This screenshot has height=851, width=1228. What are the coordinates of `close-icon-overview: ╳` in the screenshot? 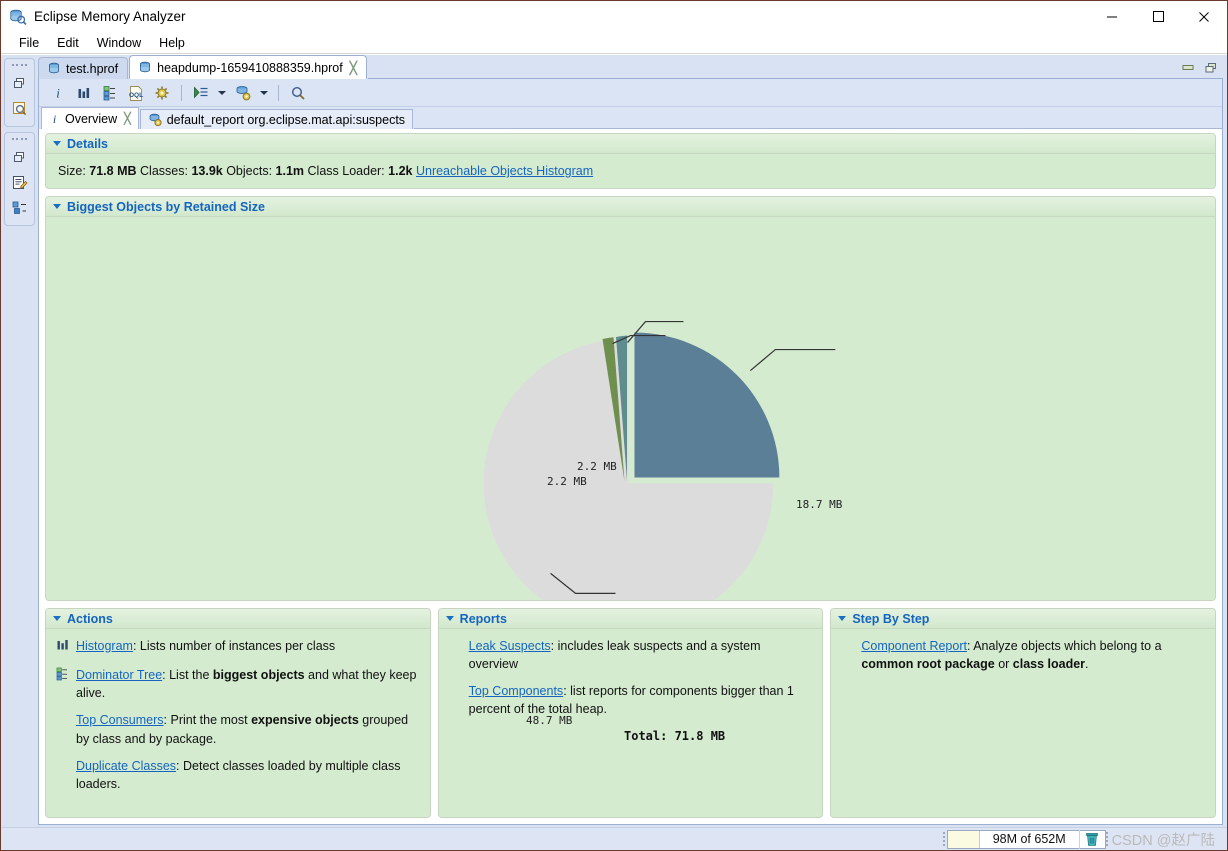 It's located at (127, 118).